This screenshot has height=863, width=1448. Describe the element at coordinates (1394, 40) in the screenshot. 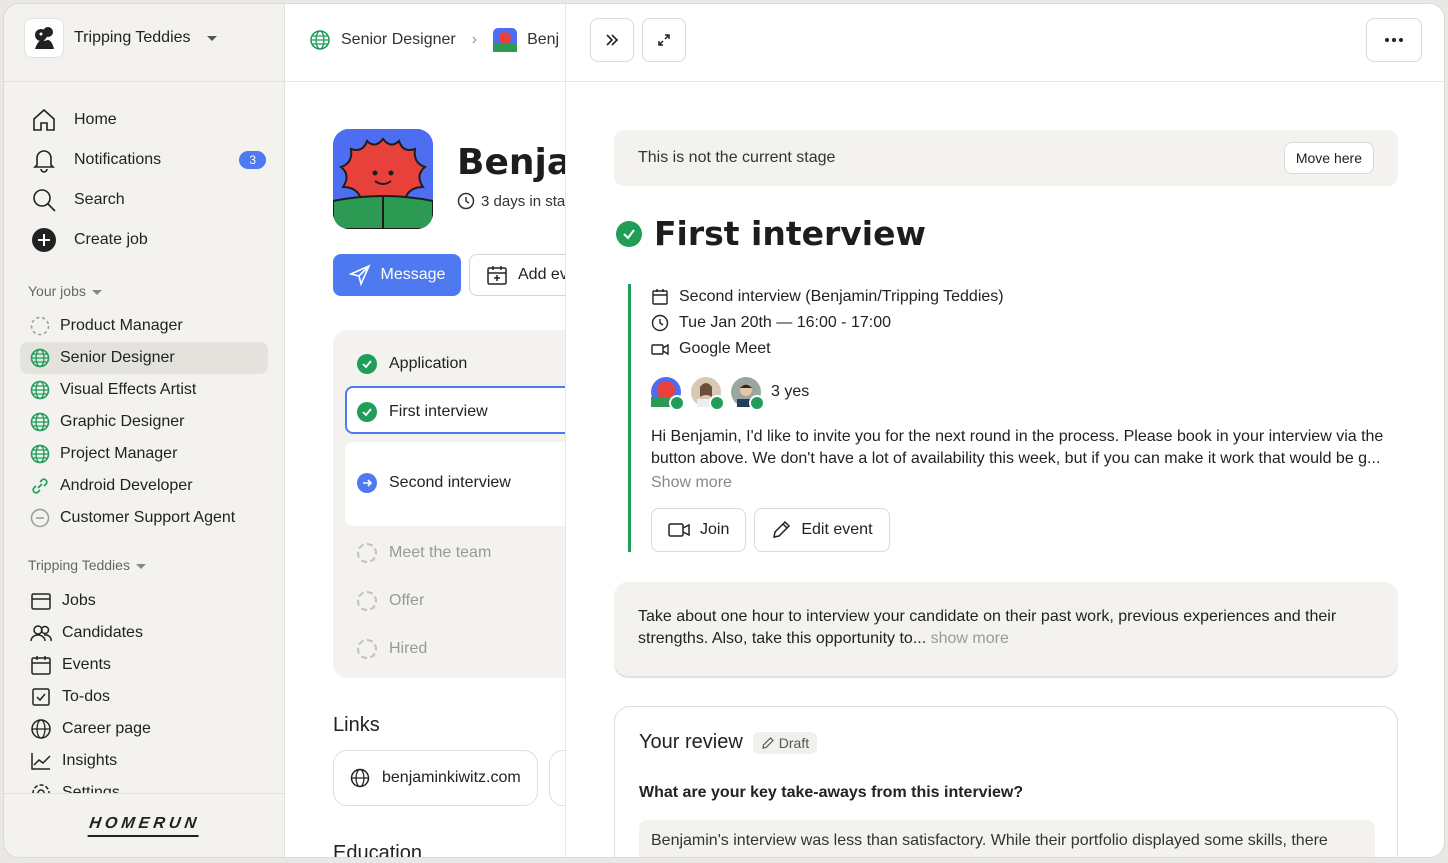

I see `more-options-button` at that location.